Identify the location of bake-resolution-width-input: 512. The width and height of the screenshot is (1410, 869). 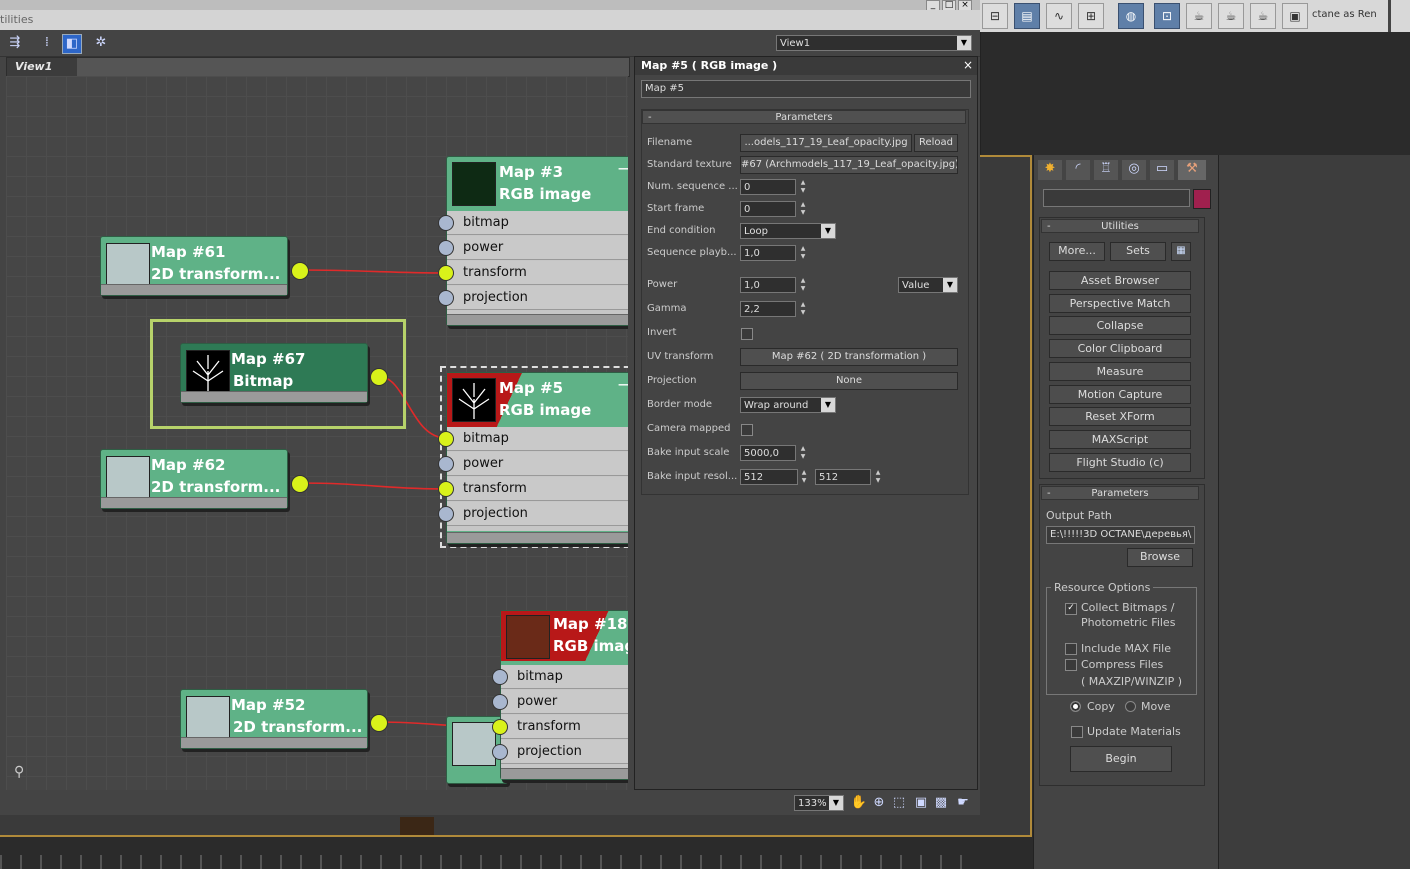
(769, 477).